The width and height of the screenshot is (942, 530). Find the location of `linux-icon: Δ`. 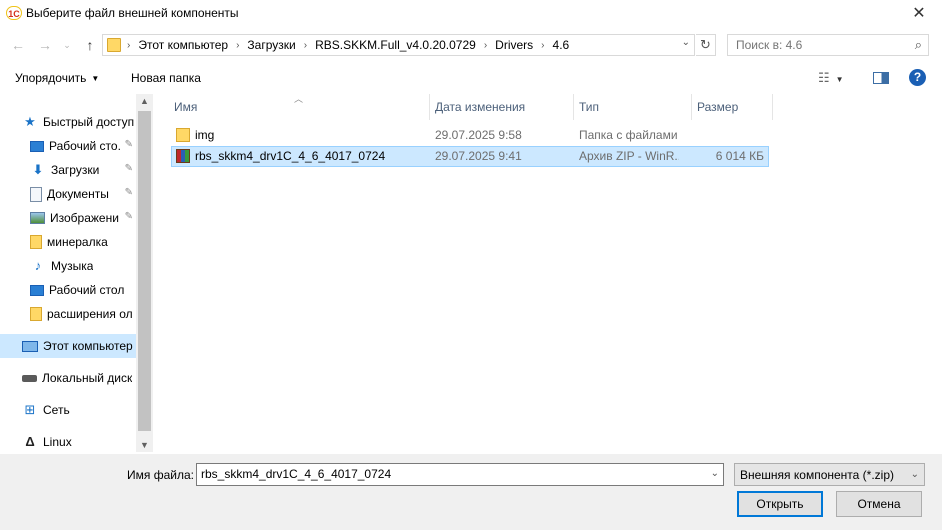

linux-icon: Δ is located at coordinates (30, 441).